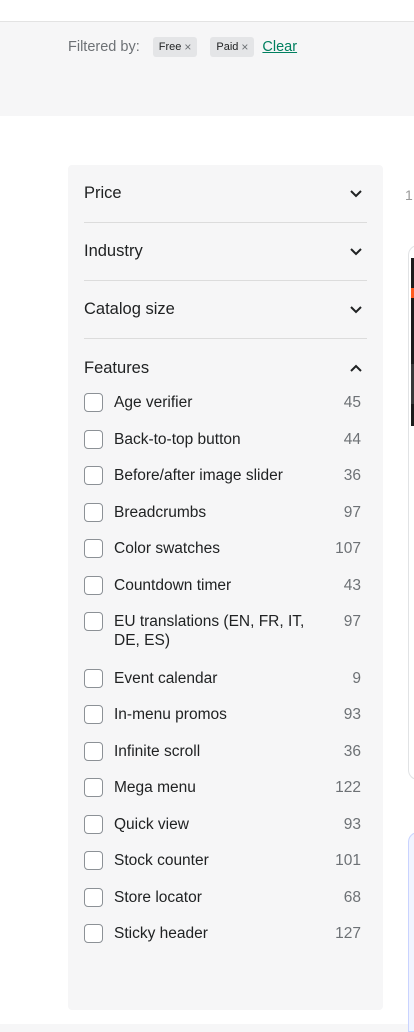 The width and height of the screenshot is (414, 1032). I want to click on section-header-features: Features, so click(225, 368).